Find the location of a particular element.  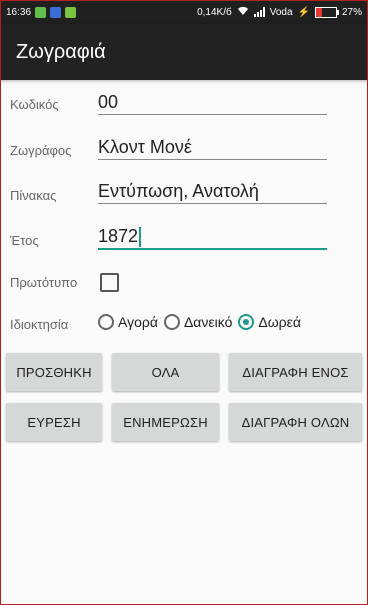

radio-donation-label: Δωρεά is located at coordinates (279, 322).